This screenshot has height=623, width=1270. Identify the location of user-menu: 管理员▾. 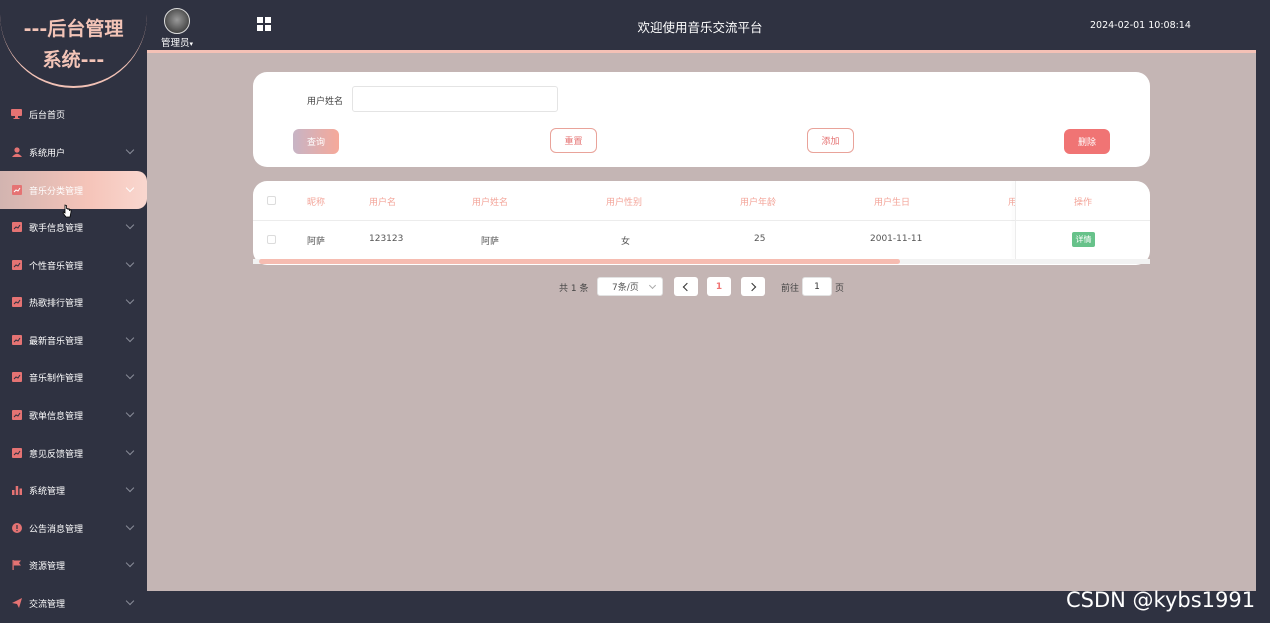
(177, 42).